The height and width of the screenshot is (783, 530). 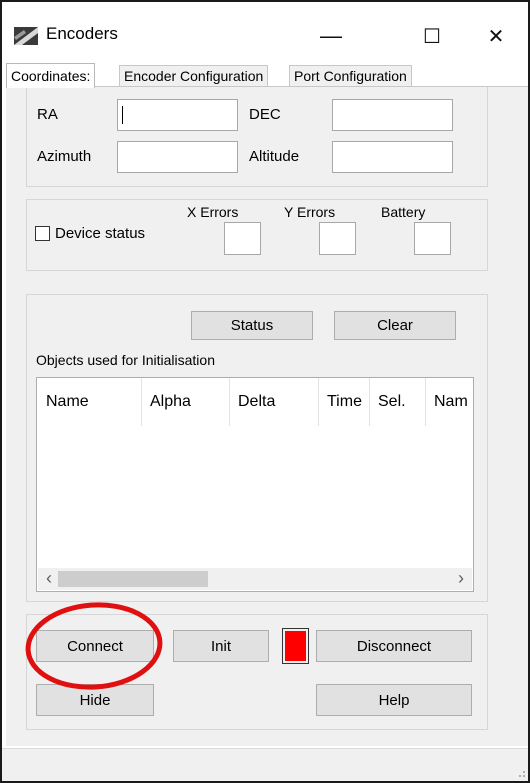 I want to click on scroll-left-icon: ‹, so click(x=49, y=579).